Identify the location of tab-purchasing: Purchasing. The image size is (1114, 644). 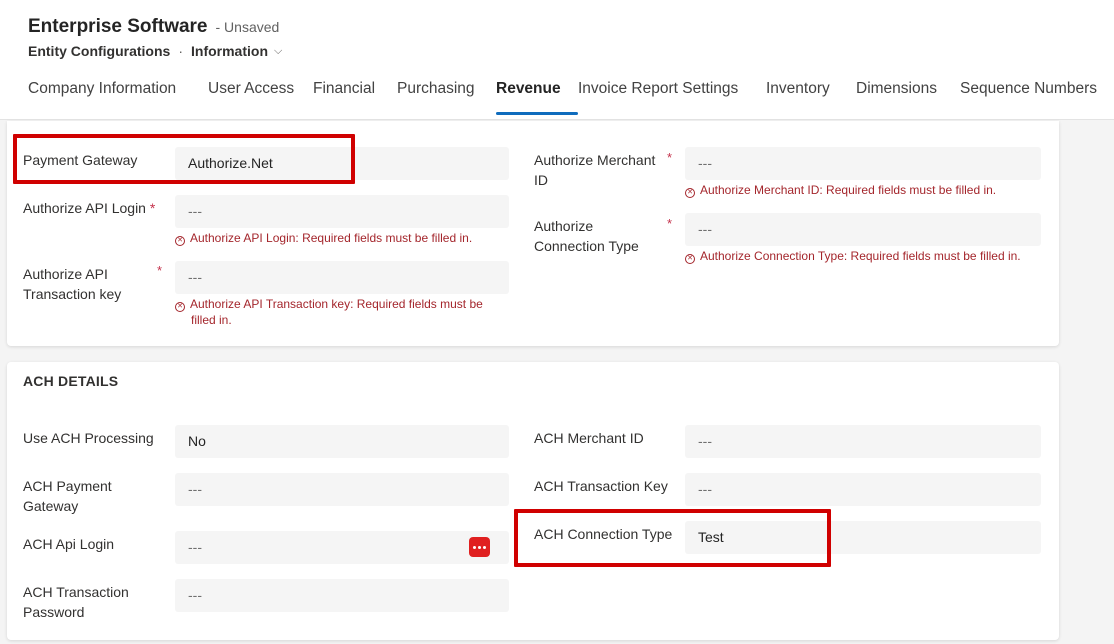
(446, 98).